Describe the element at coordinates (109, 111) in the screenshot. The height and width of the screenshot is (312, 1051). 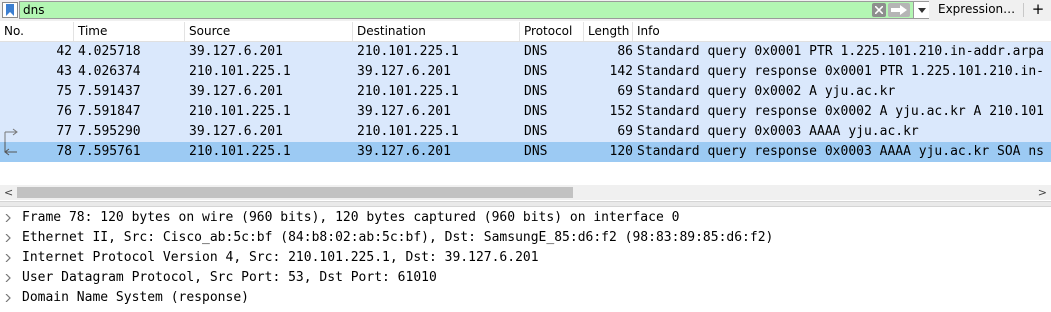
I see `packet-time: 7.591847` at that location.